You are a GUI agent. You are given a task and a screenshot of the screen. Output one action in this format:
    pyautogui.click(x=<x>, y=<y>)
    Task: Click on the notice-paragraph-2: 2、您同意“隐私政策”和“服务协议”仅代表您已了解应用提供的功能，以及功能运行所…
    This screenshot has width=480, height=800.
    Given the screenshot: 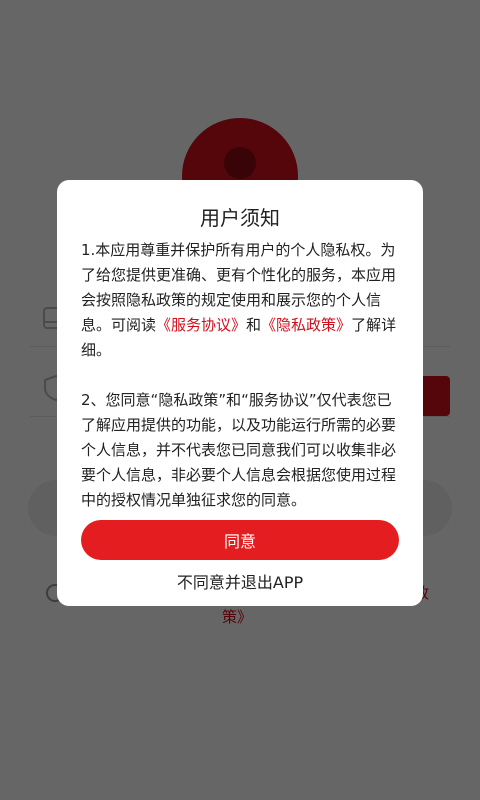 What is the action you would take?
    pyautogui.click(x=239, y=450)
    